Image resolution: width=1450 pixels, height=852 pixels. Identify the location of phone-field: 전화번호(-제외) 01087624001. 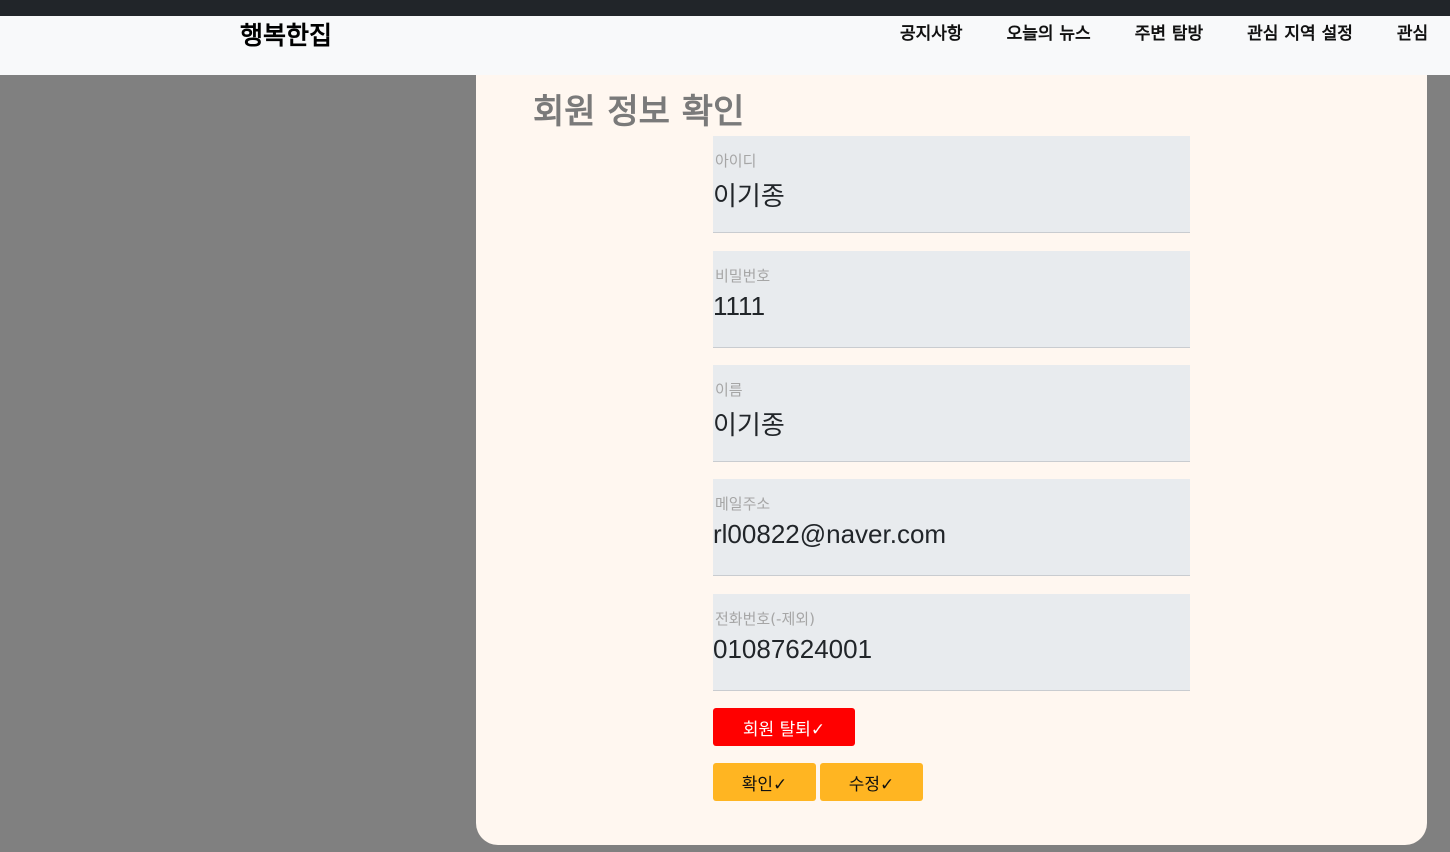
(951, 642).